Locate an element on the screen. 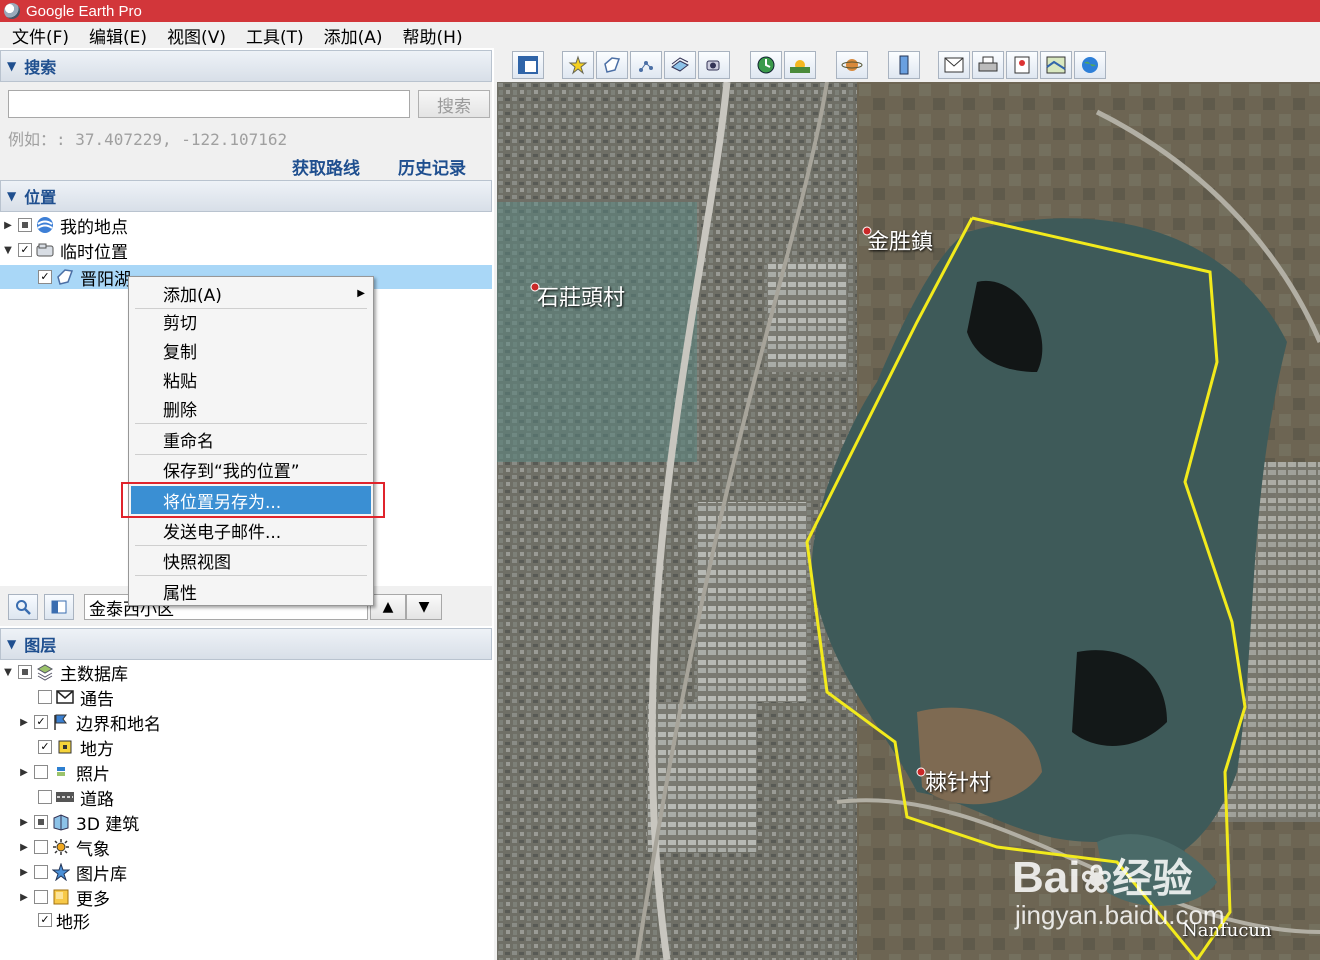 The height and width of the screenshot is (960, 1320). menu-item-label: 重命名 is located at coordinates (188, 441).